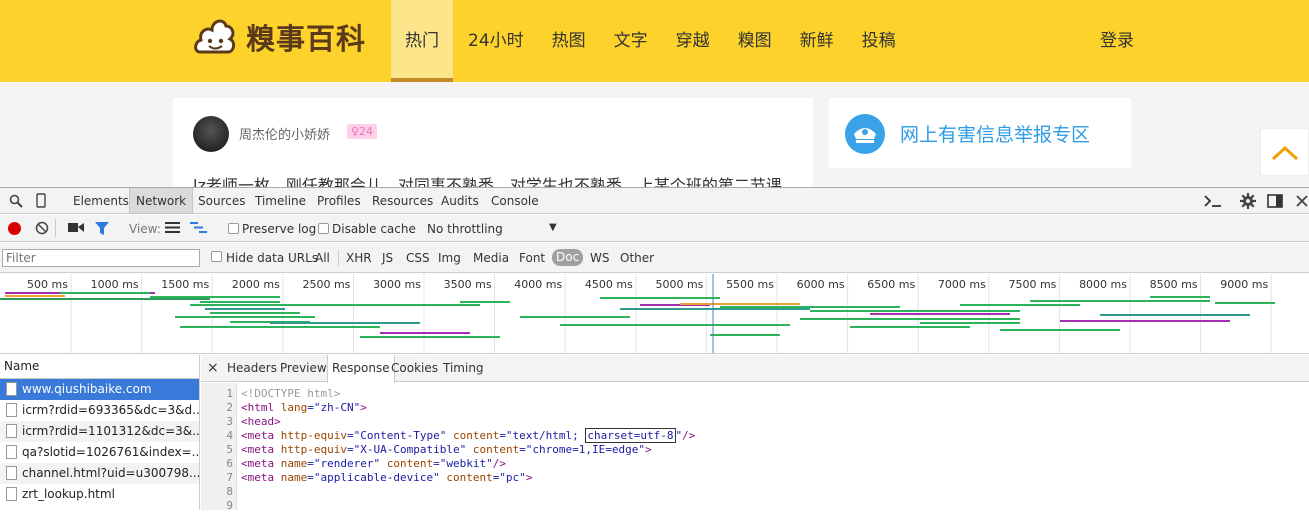 This screenshot has width=1309, height=513. I want to click on code-tag: <html, so click(261, 407).